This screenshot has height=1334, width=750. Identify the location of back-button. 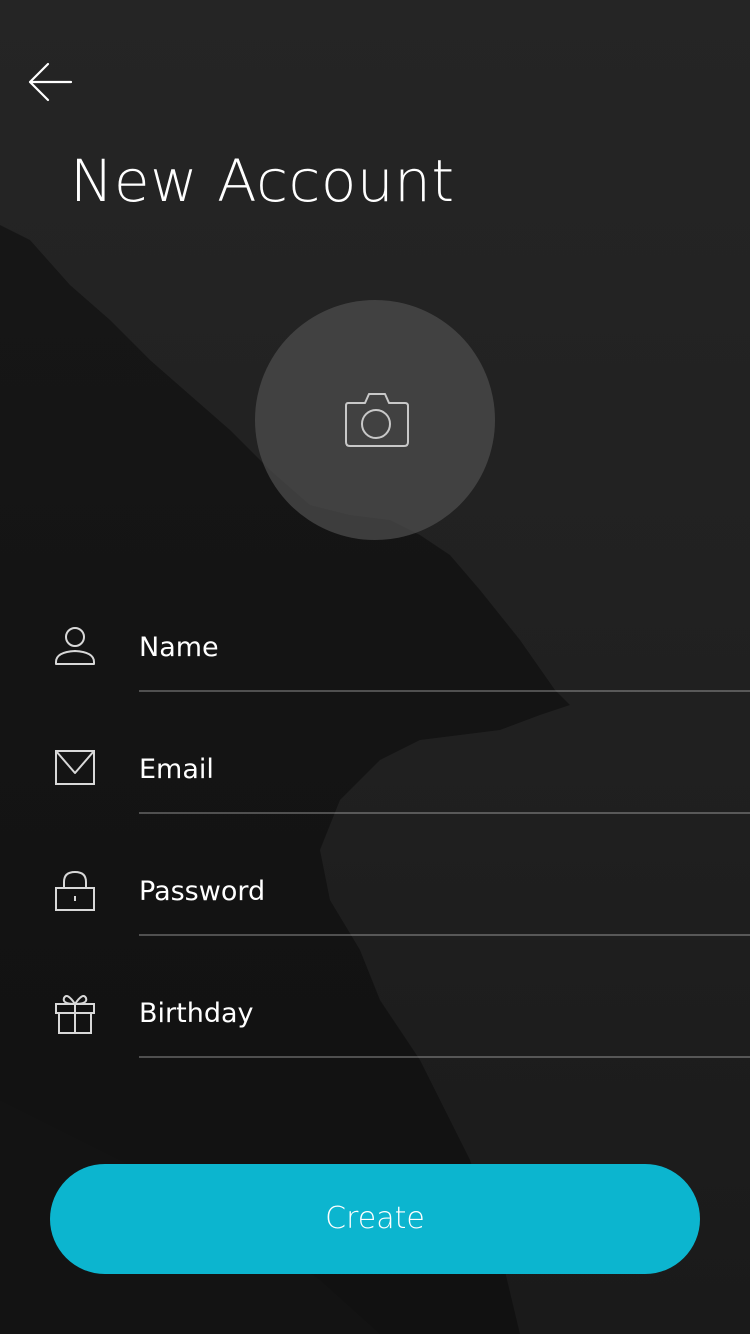
(50, 84).